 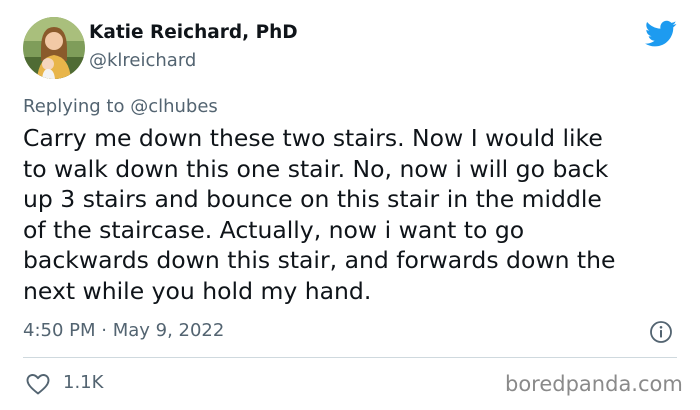 What do you see at coordinates (193, 32) in the screenshot?
I see `author-display-name: Katie Reichard, PhD` at bounding box center [193, 32].